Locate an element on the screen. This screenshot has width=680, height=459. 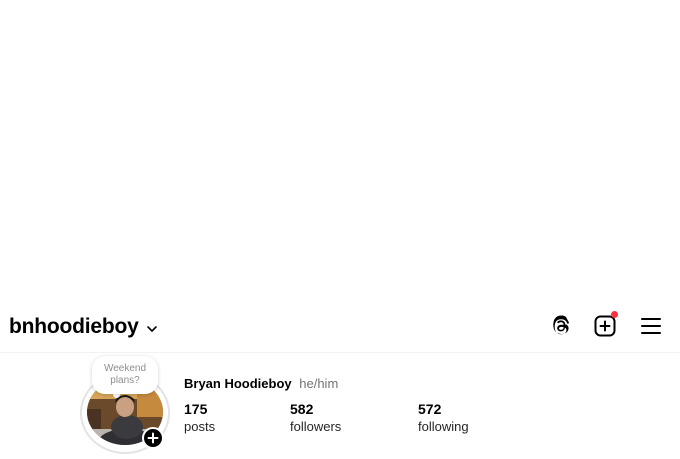
following-stat: 572 following is located at coordinates (443, 418).